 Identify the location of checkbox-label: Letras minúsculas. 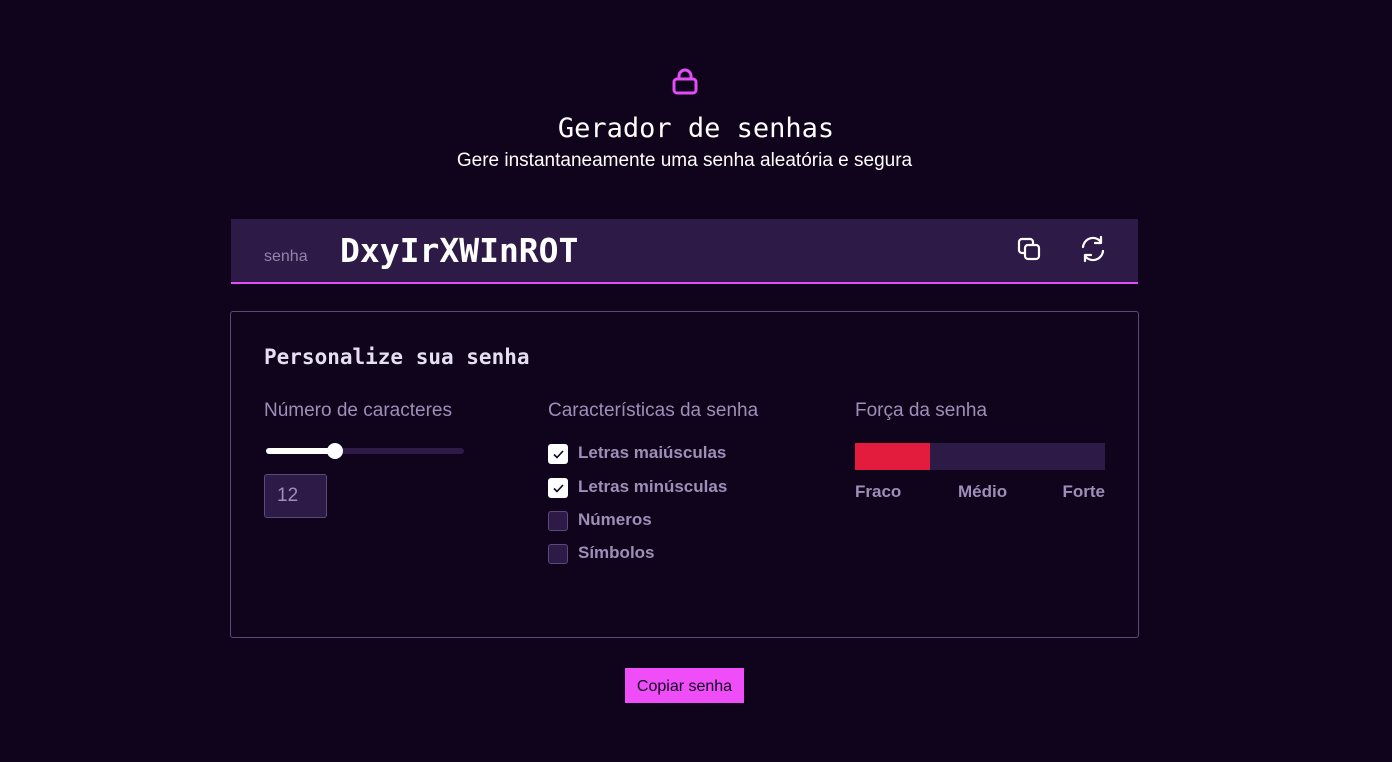
(653, 486).